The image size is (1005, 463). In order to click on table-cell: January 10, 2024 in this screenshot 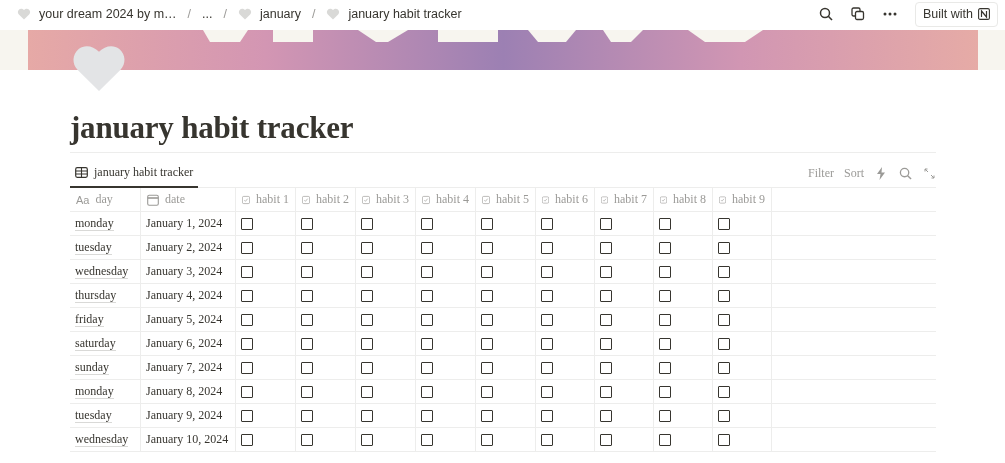, I will do `click(188, 439)`.